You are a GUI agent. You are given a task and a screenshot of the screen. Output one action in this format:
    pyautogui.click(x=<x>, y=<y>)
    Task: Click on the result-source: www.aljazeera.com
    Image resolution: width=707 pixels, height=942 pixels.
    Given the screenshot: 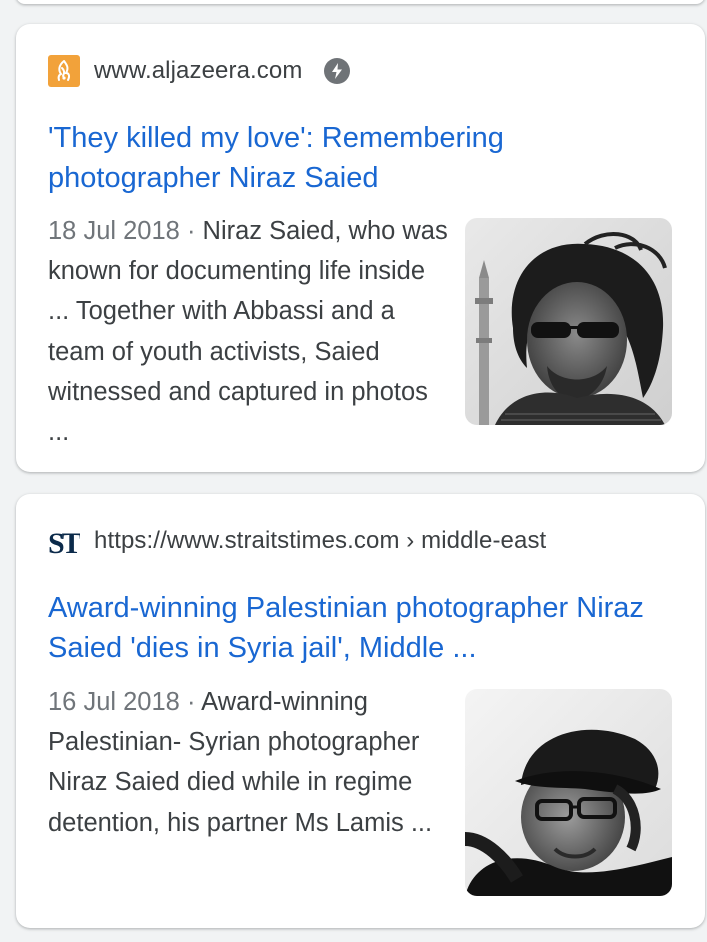 What is the action you would take?
    pyautogui.click(x=199, y=71)
    